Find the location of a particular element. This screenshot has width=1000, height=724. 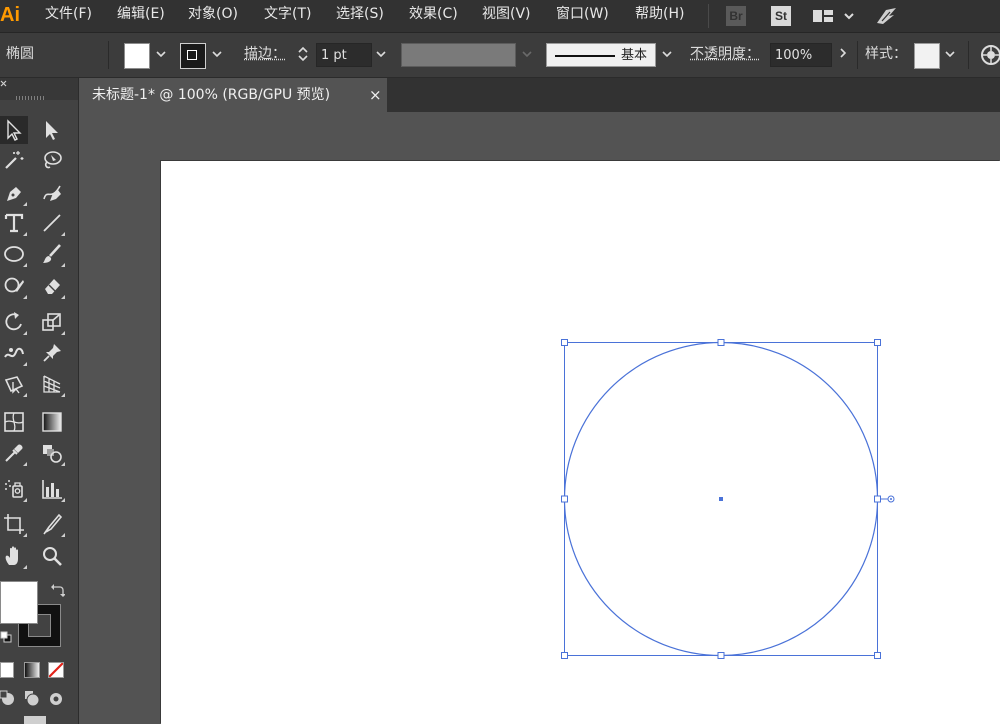

menu-type: 文字(T) is located at coordinates (287, 15).